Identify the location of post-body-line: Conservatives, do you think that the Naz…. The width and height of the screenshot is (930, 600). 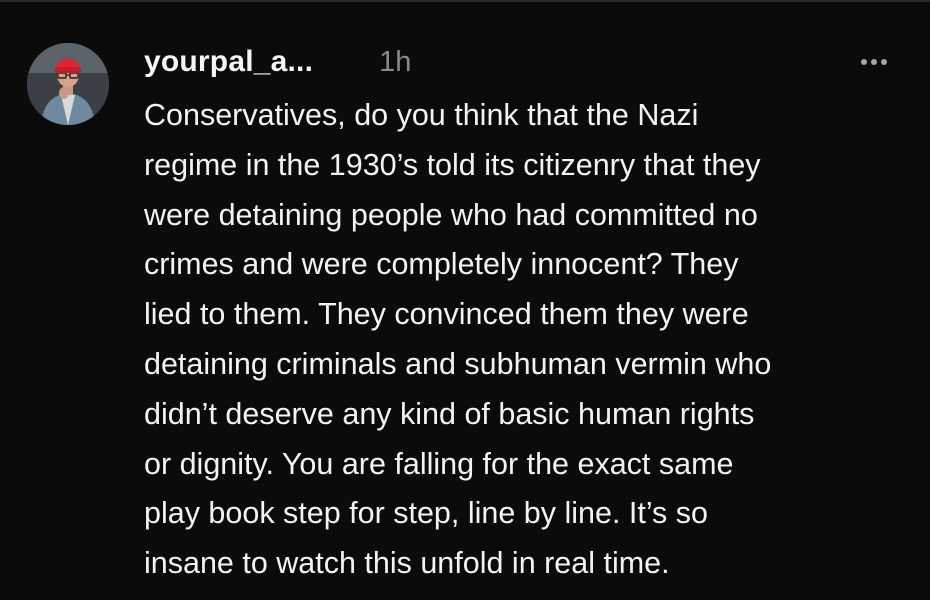
(421, 115).